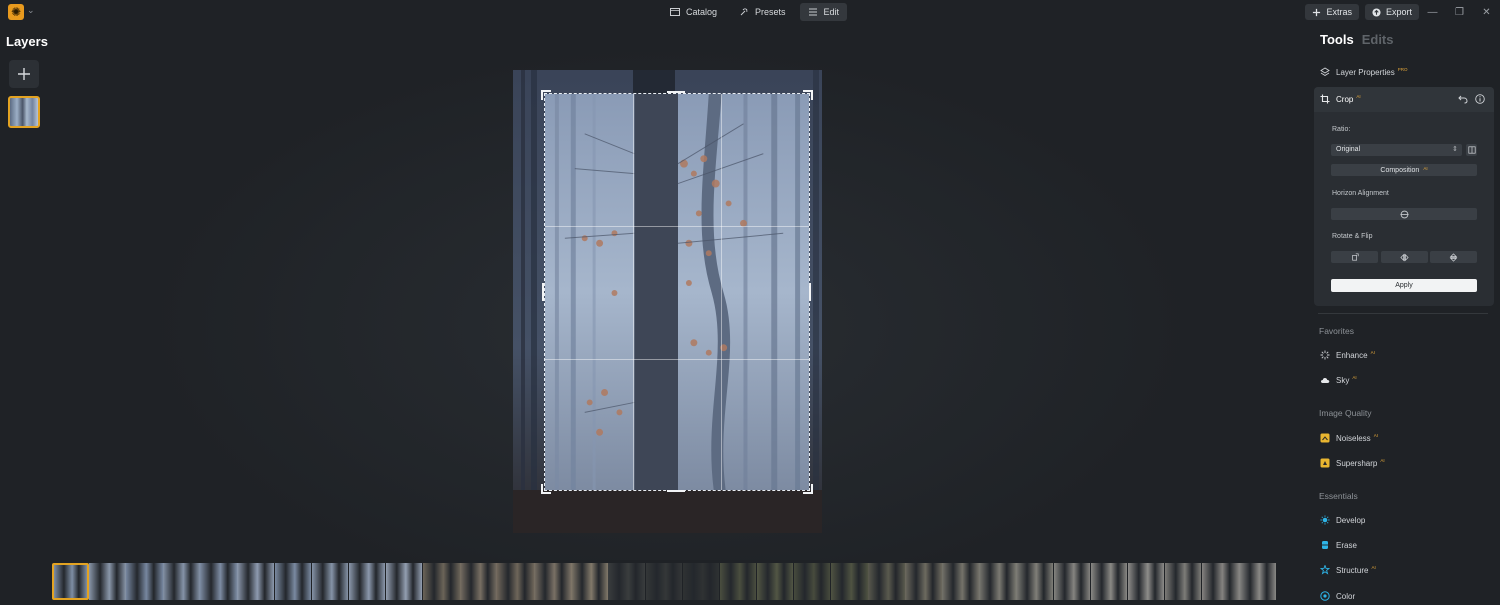 Image resolution: width=1500 pixels, height=605 pixels. I want to click on color-tool: Color, so click(1337, 596).